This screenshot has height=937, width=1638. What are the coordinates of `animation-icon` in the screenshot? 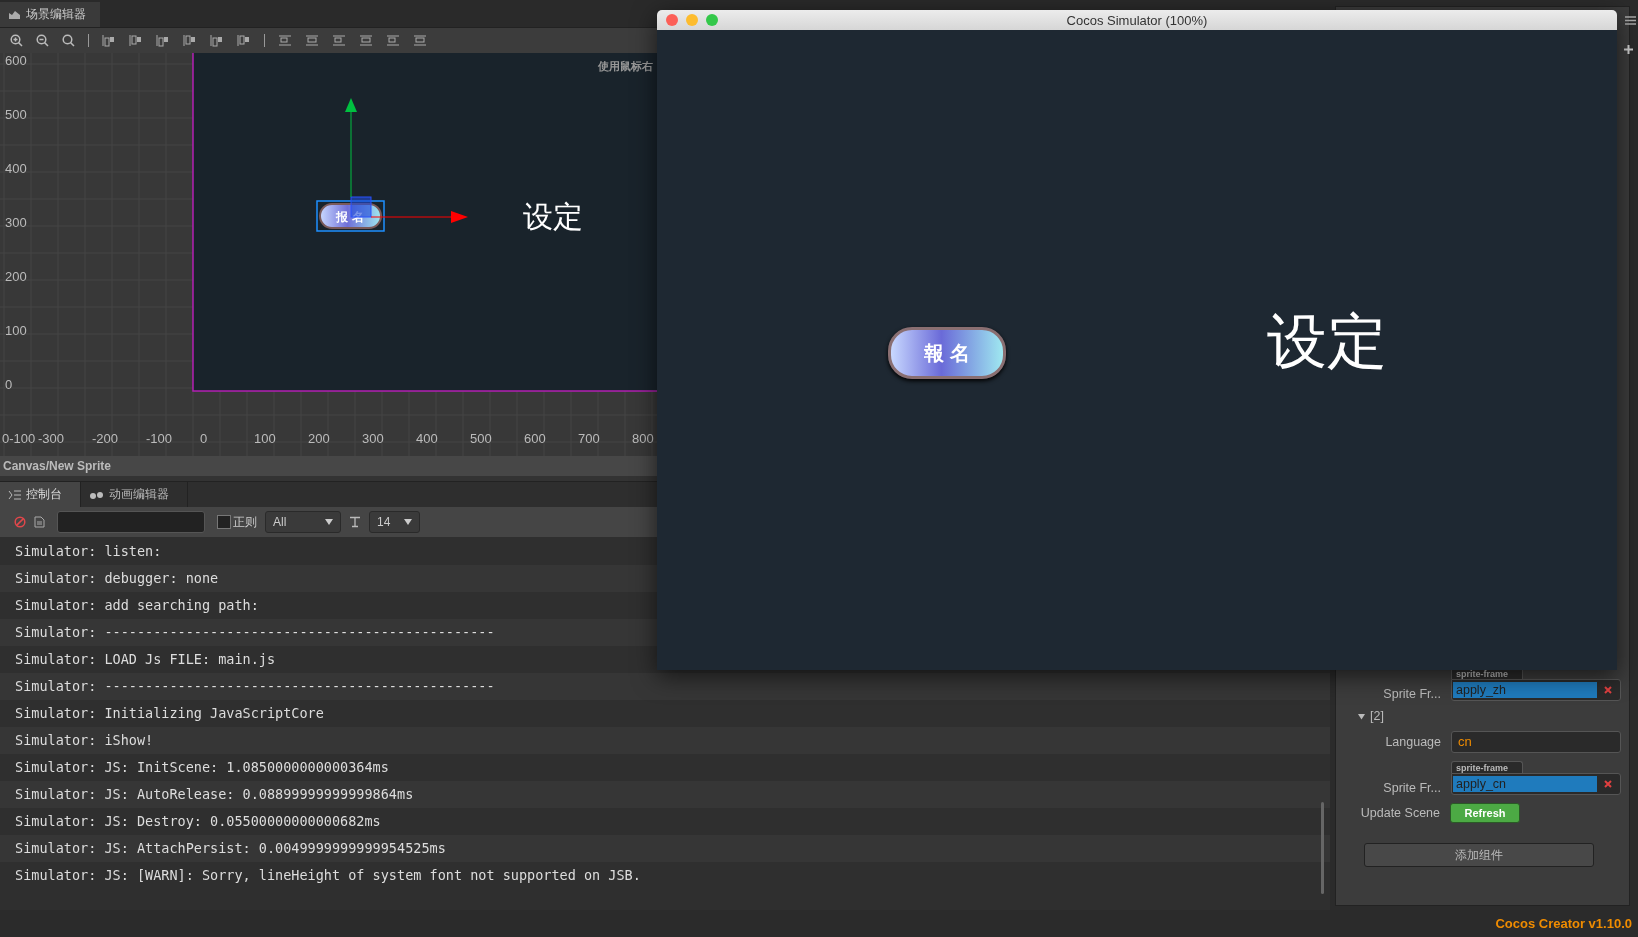 It's located at (97, 494).